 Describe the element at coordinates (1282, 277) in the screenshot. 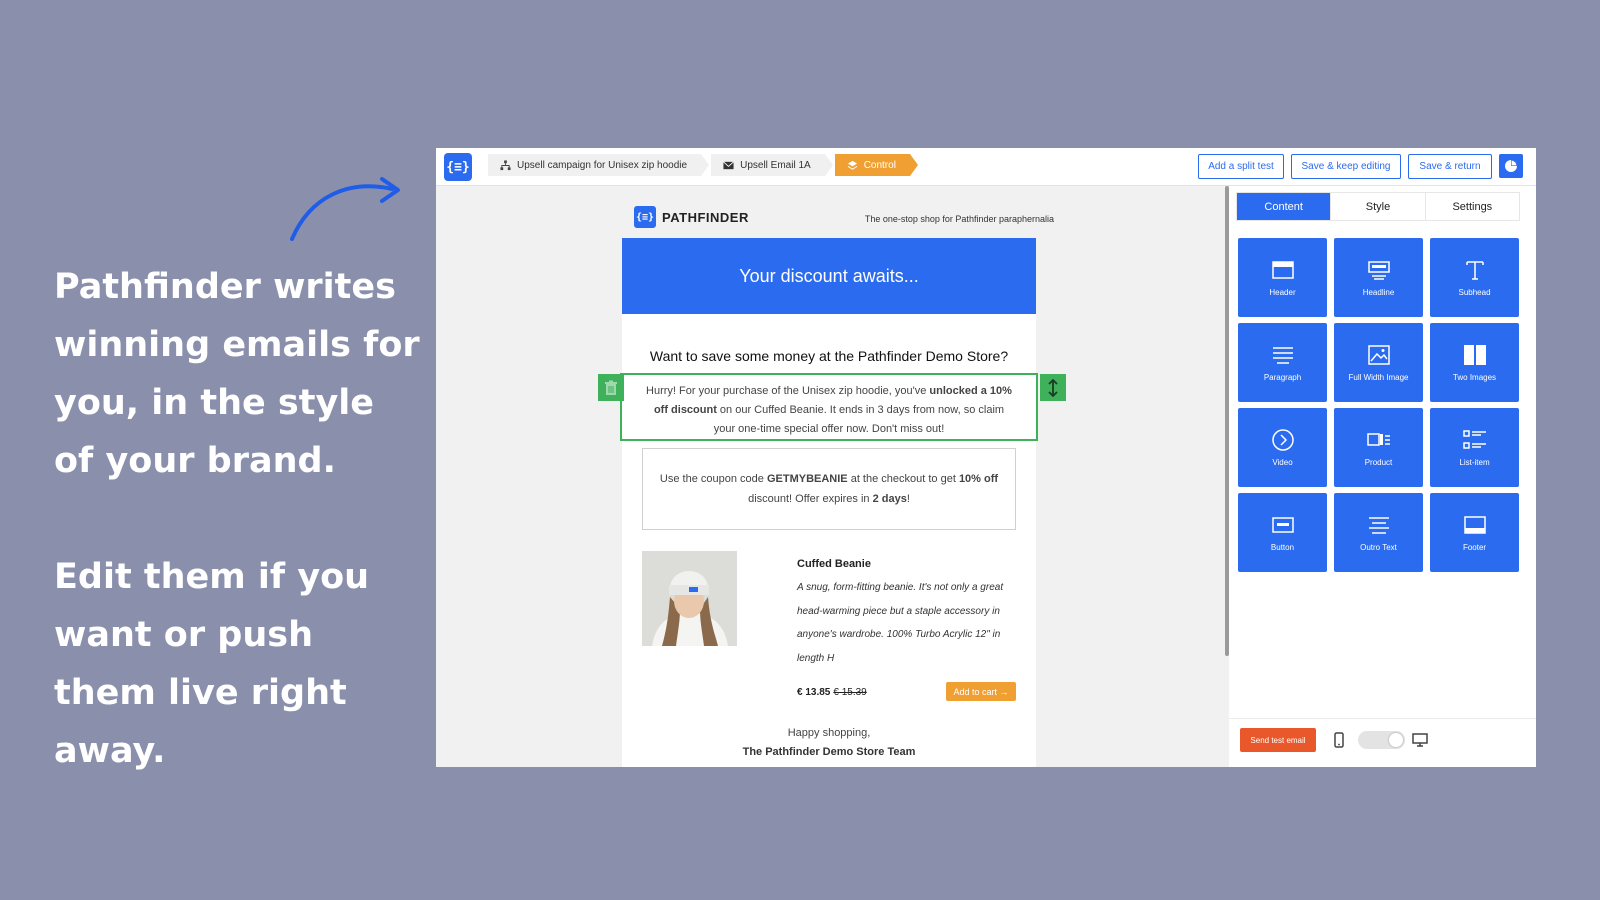

I see `block-header: Header` at that location.